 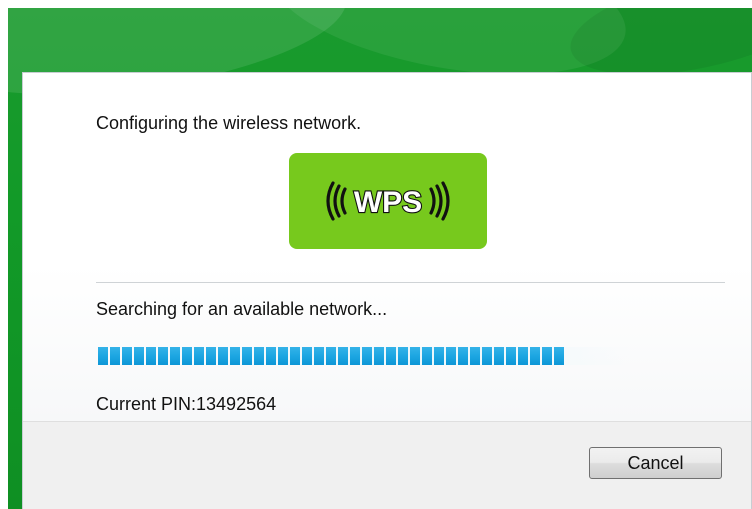 What do you see at coordinates (186, 404) in the screenshot?
I see `current-pin-text: Current PIN:13492564` at bounding box center [186, 404].